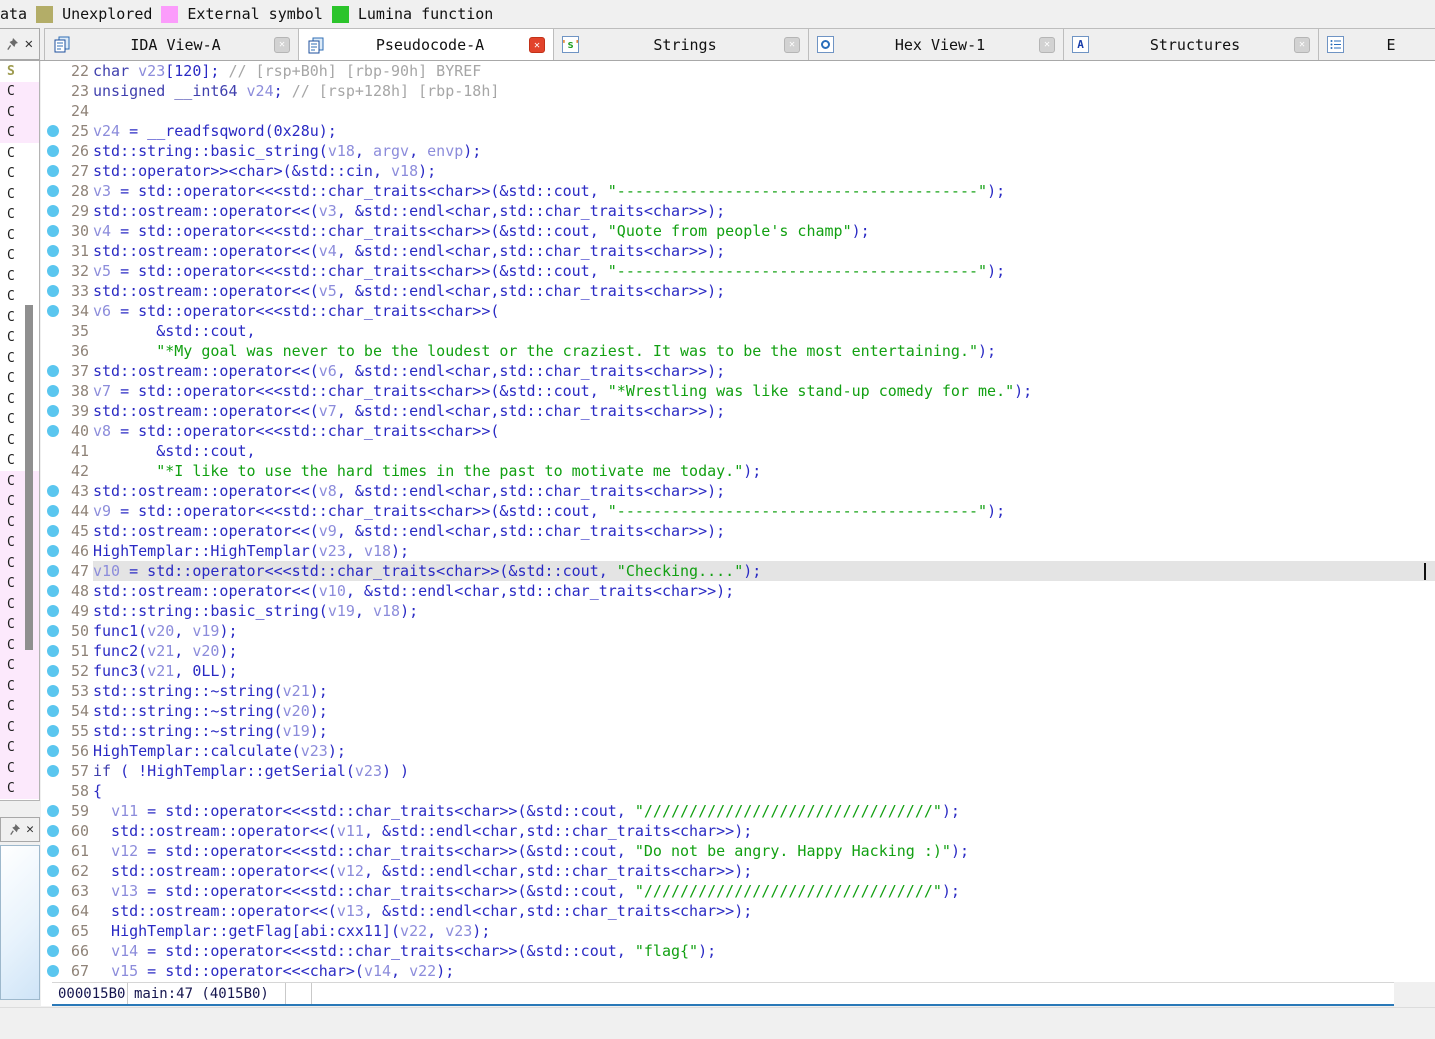 The height and width of the screenshot is (1039, 1435). What do you see at coordinates (764, 611) in the screenshot?
I see `code-text: std::string::basic_string(v19, v18);` at bounding box center [764, 611].